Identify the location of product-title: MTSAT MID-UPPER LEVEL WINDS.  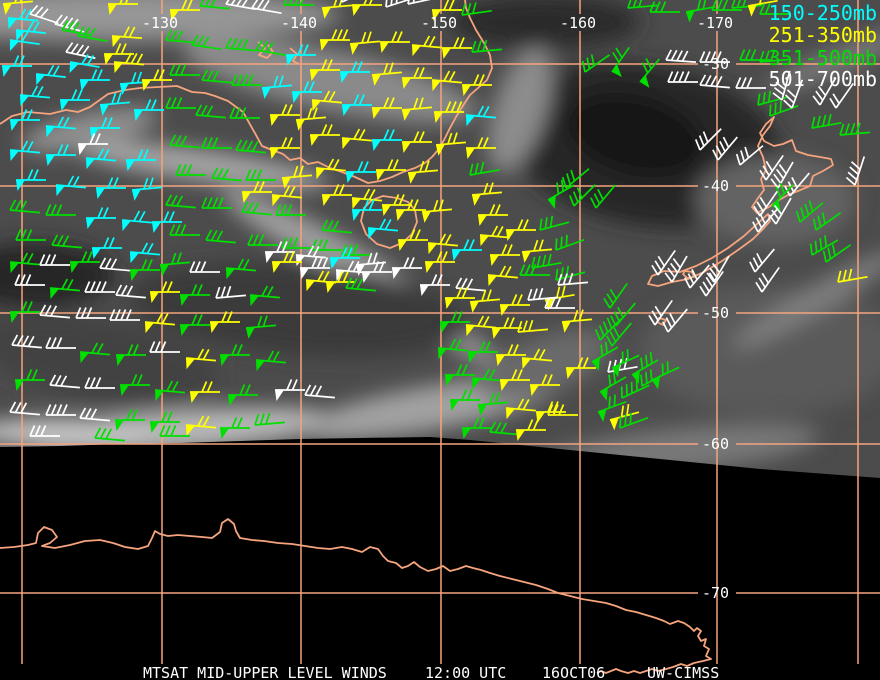
(265, 672).